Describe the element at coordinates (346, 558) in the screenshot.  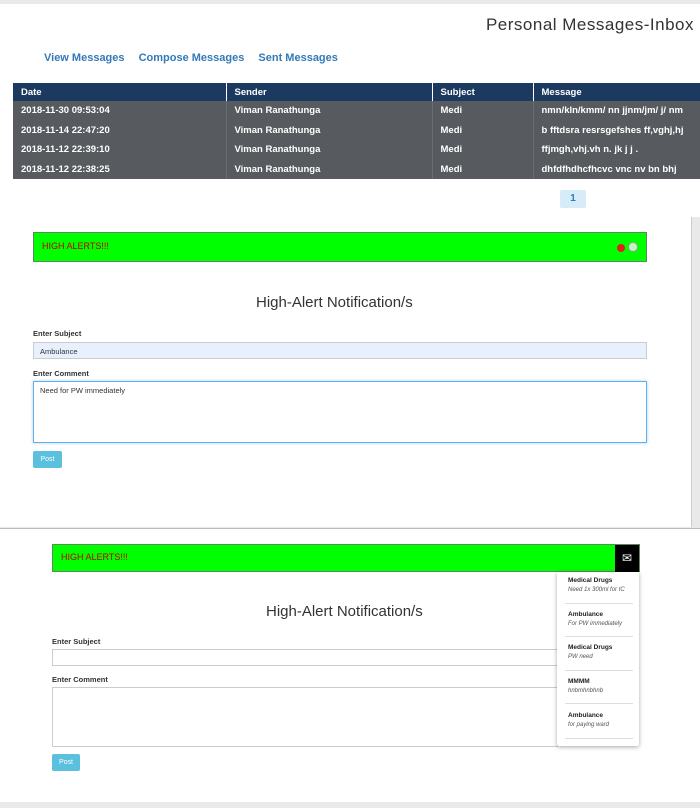
I see `high-alerts-banner: HIGH ALERTS!!! ✉` at that location.